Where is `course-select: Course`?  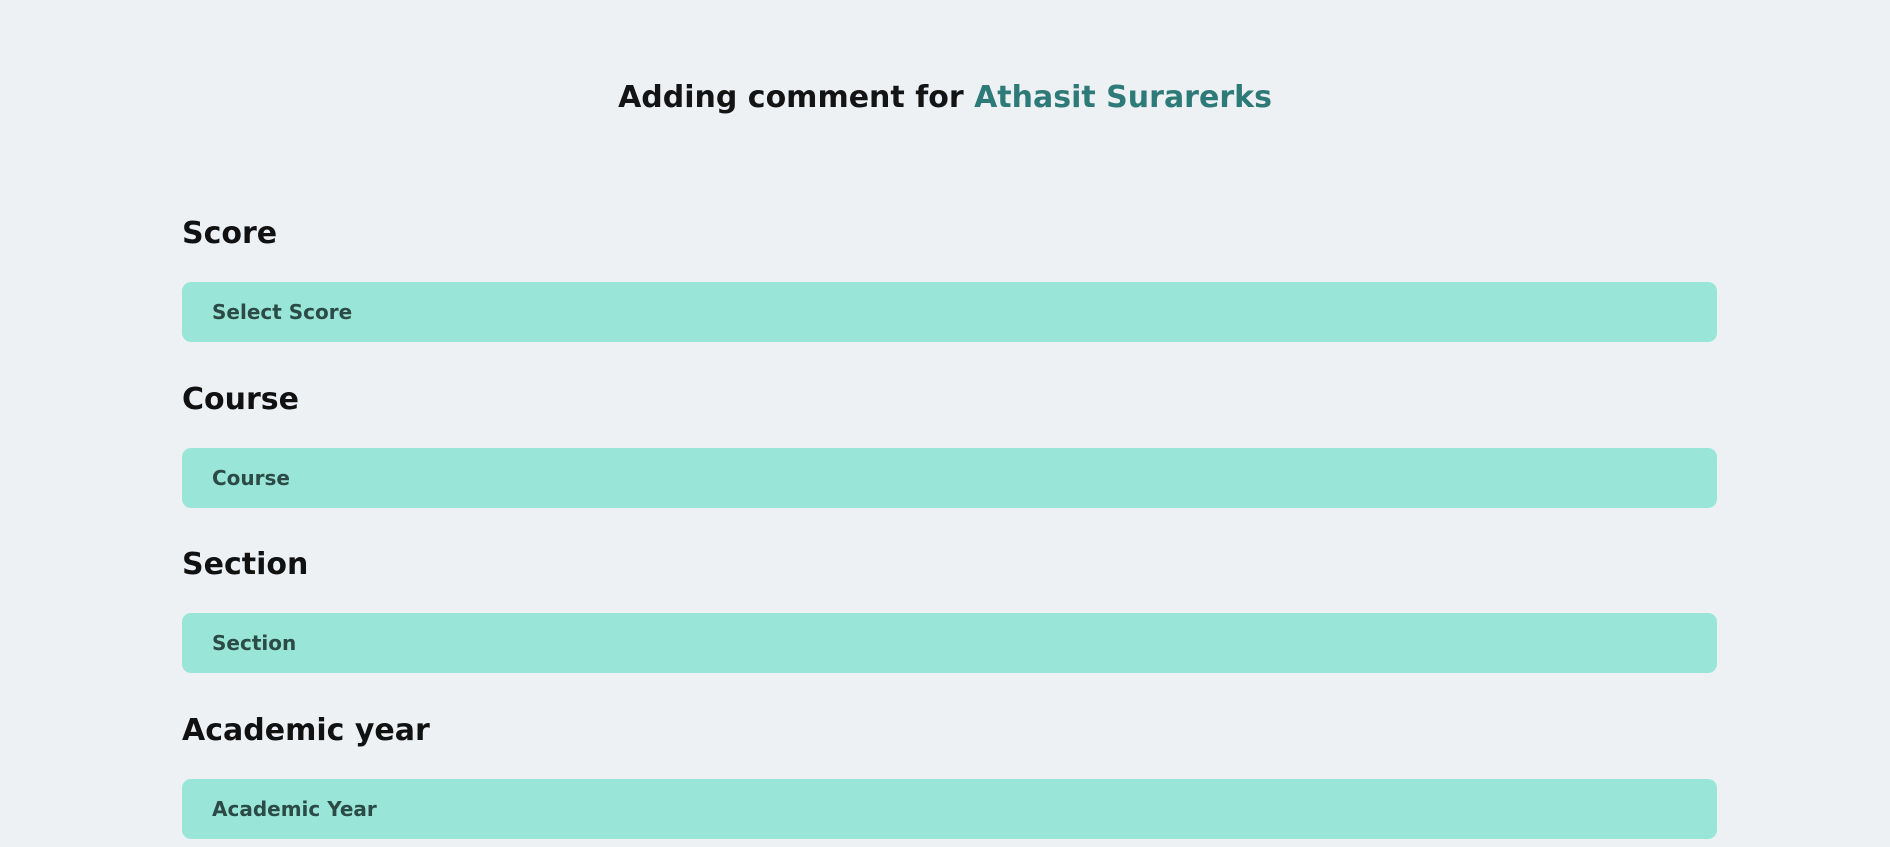 course-select: Course is located at coordinates (949, 478).